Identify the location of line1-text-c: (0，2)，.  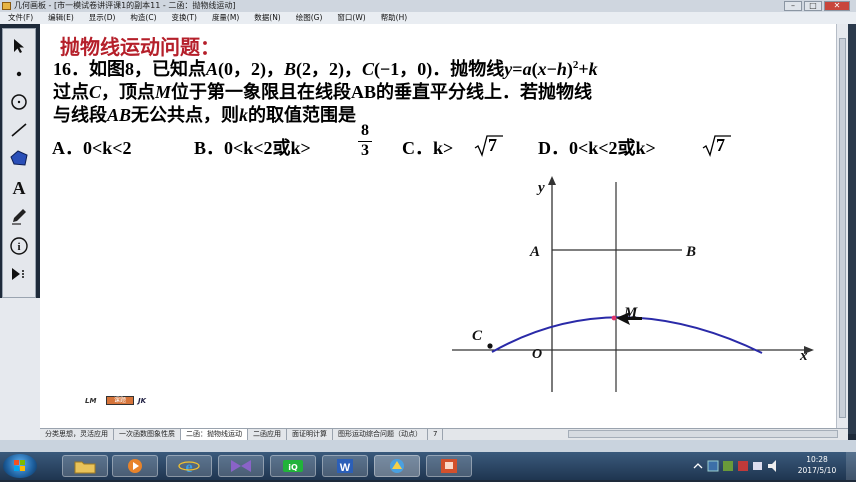
(251, 69).